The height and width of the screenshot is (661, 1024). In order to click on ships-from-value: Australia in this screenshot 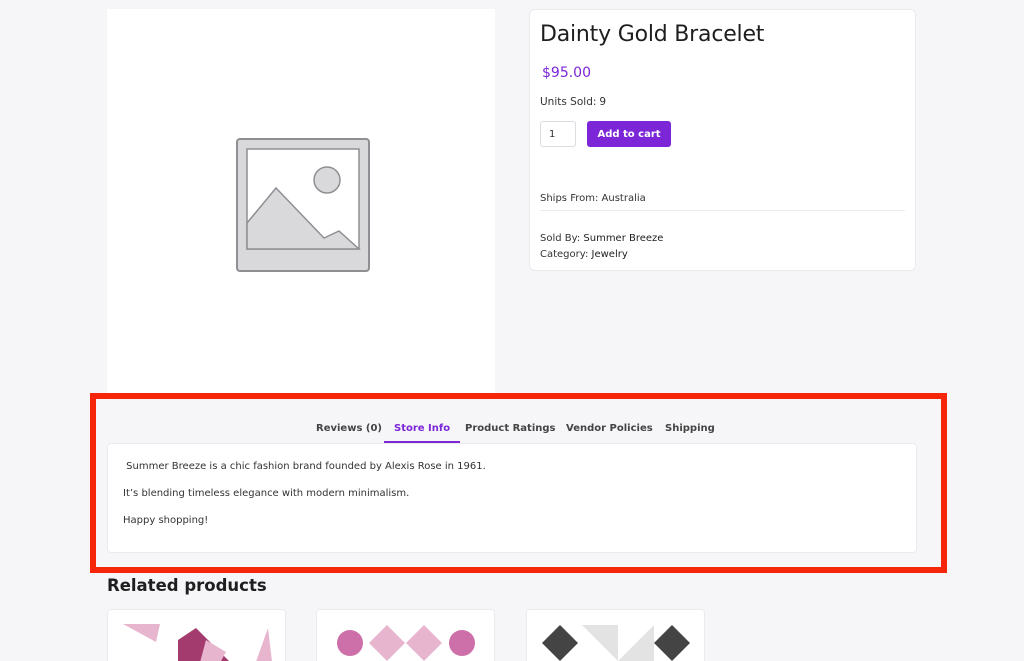, I will do `click(623, 198)`.